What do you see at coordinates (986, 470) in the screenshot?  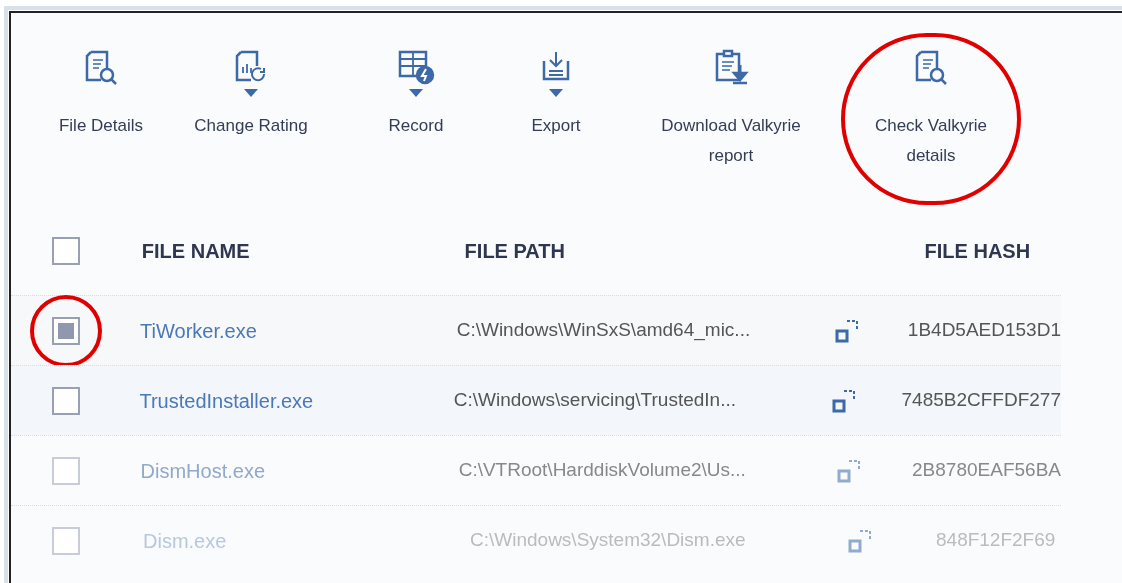 I see `file-hash: 2B8780EAF56BA` at bounding box center [986, 470].